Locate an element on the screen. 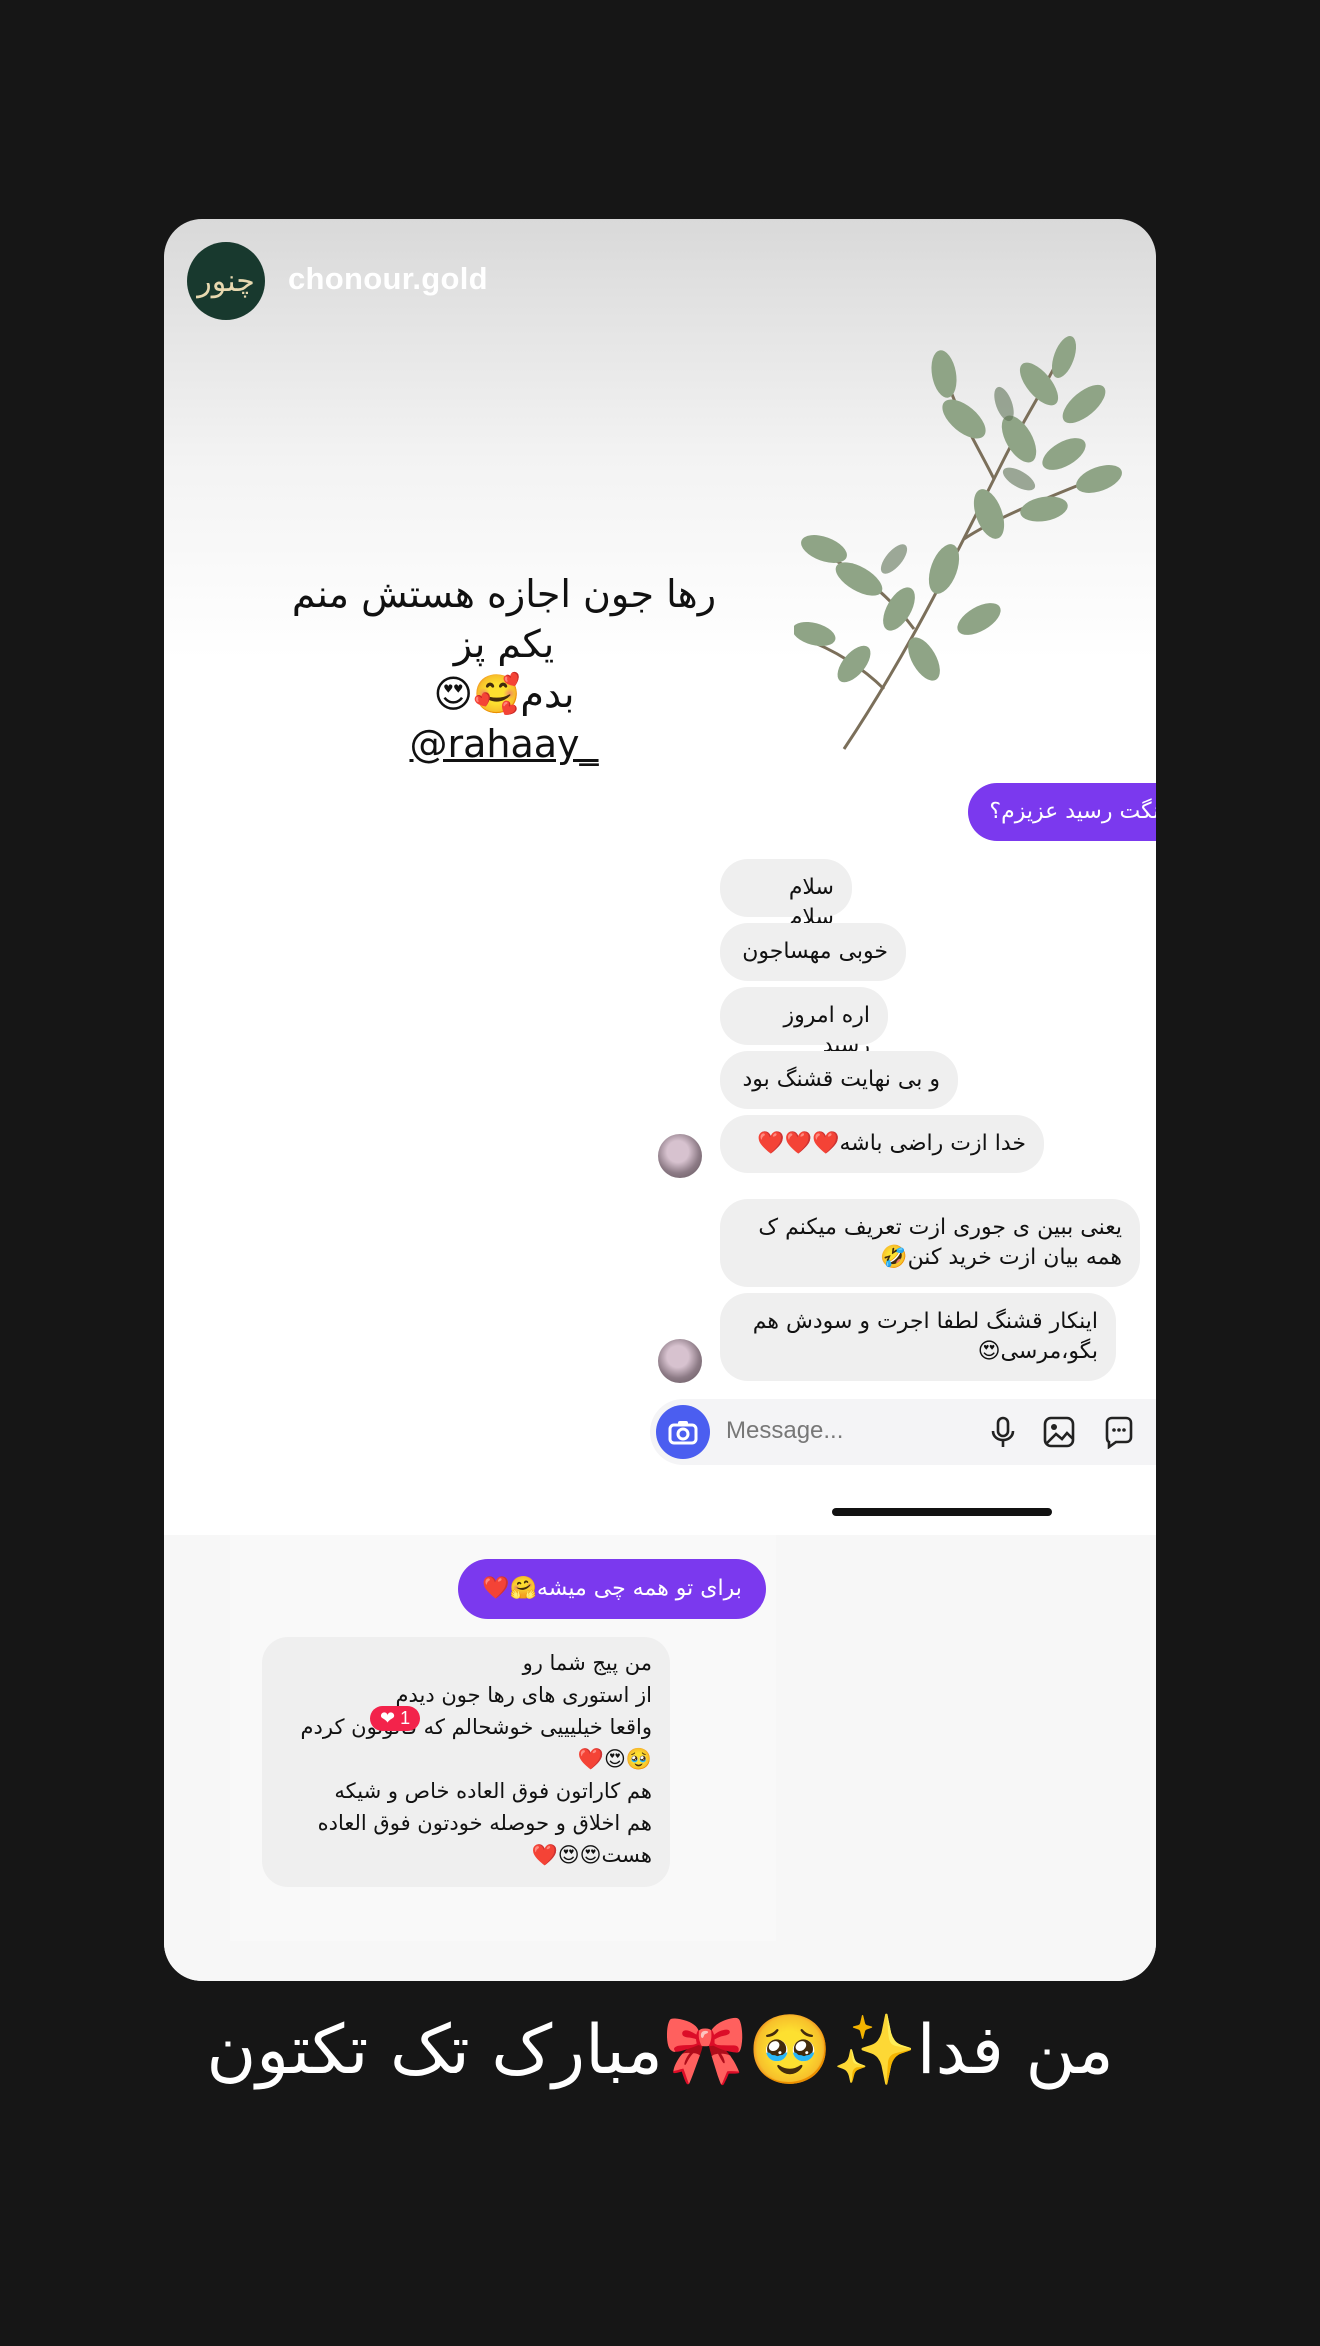 The height and width of the screenshot is (2346, 1320). note-line-2: بدم🥰😍 is located at coordinates (504, 694).